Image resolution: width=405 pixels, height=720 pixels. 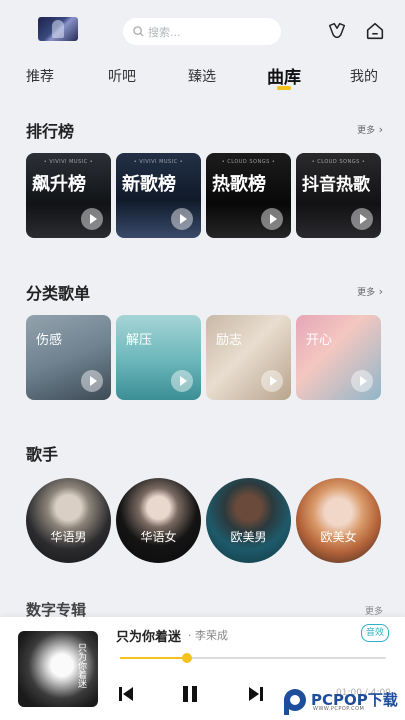 What do you see at coordinates (68, 357) in the screenshot?
I see `category-card-sad: 伤感` at bounding box center [68, 357].